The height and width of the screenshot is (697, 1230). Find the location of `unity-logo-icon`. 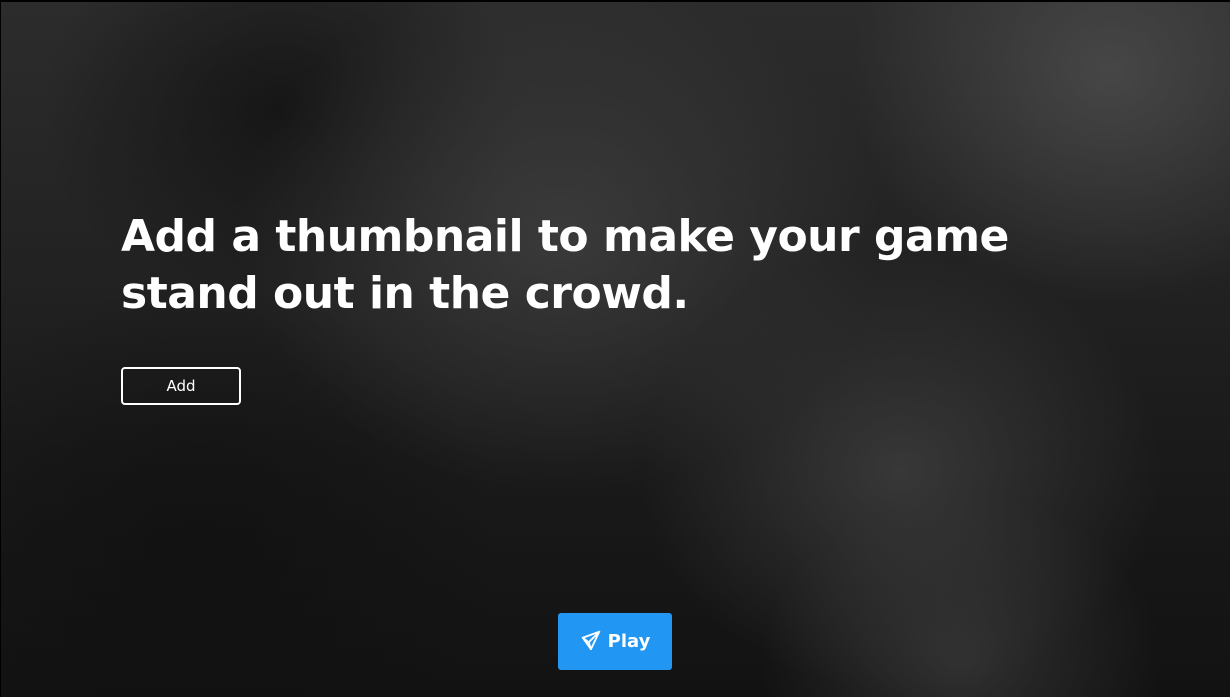

unity-logo-icon is located at coordinates (591, 640).